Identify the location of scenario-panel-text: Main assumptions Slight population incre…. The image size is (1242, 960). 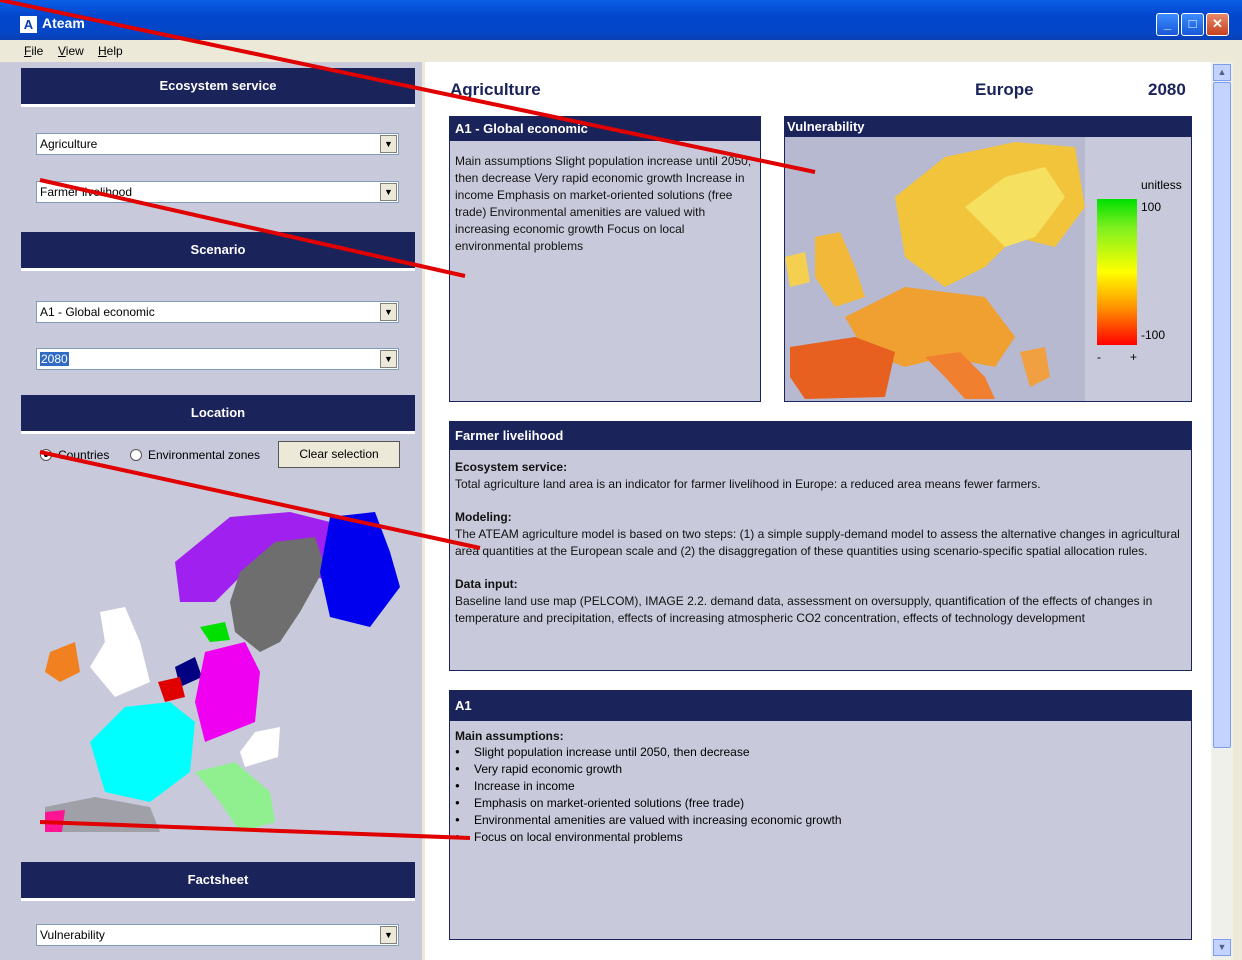
(603, 203).